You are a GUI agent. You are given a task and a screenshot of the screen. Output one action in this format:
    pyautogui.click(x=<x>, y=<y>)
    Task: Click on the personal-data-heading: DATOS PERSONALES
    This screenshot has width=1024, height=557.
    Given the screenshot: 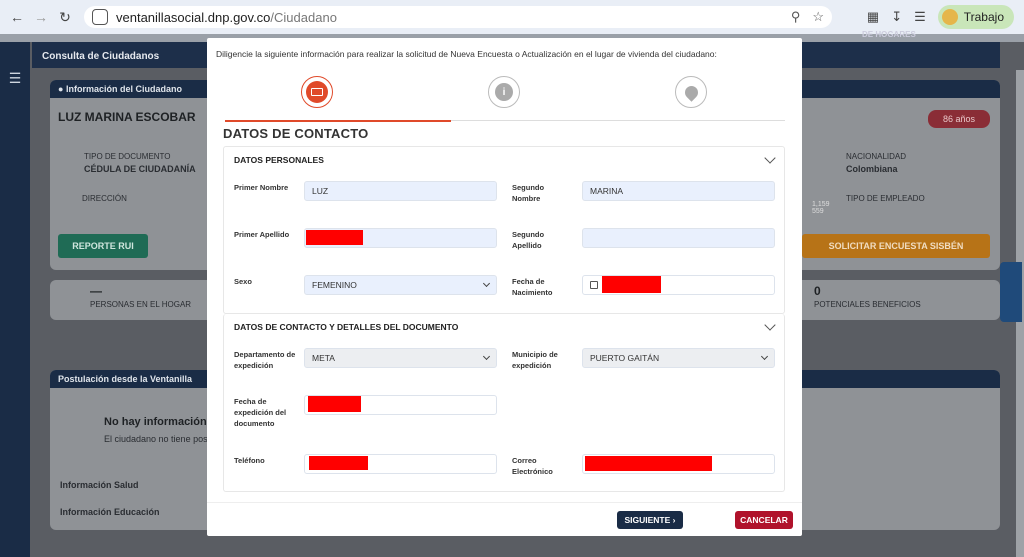 What is the action you would take?
    pyautogui.click(x=279, y=160)
    